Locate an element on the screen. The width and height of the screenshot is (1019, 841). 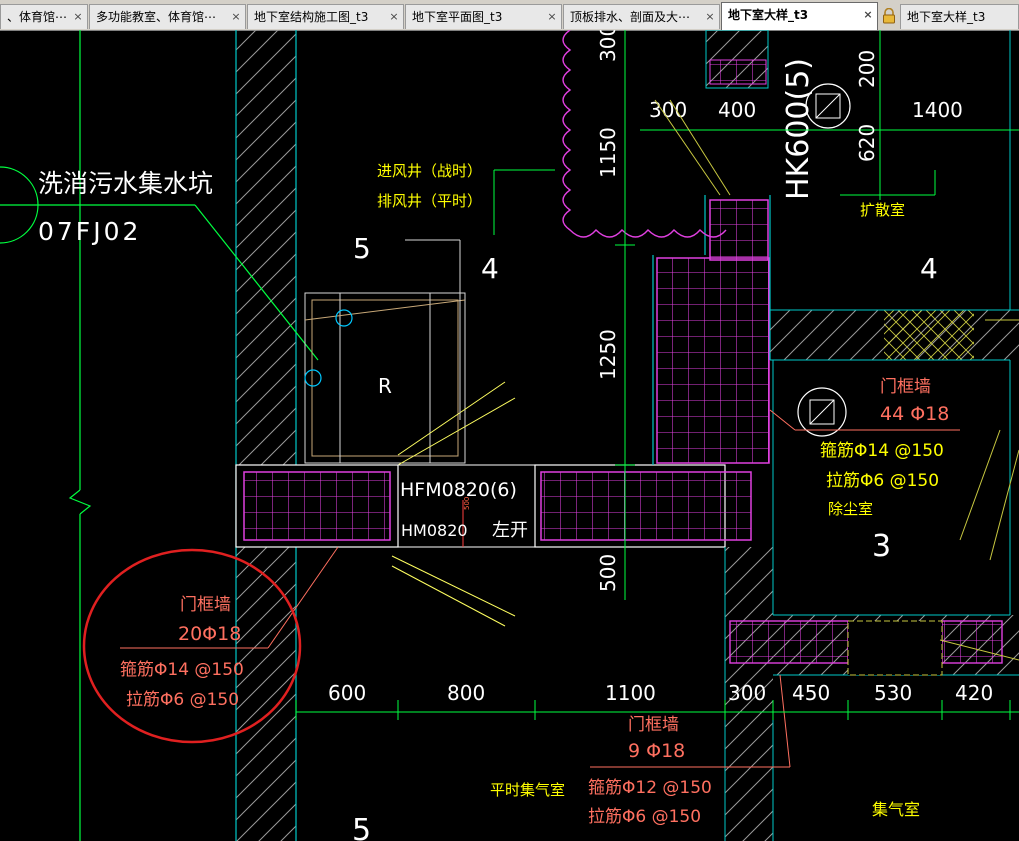
door-open-direction: 左开 is located at coordinates (510, 530).